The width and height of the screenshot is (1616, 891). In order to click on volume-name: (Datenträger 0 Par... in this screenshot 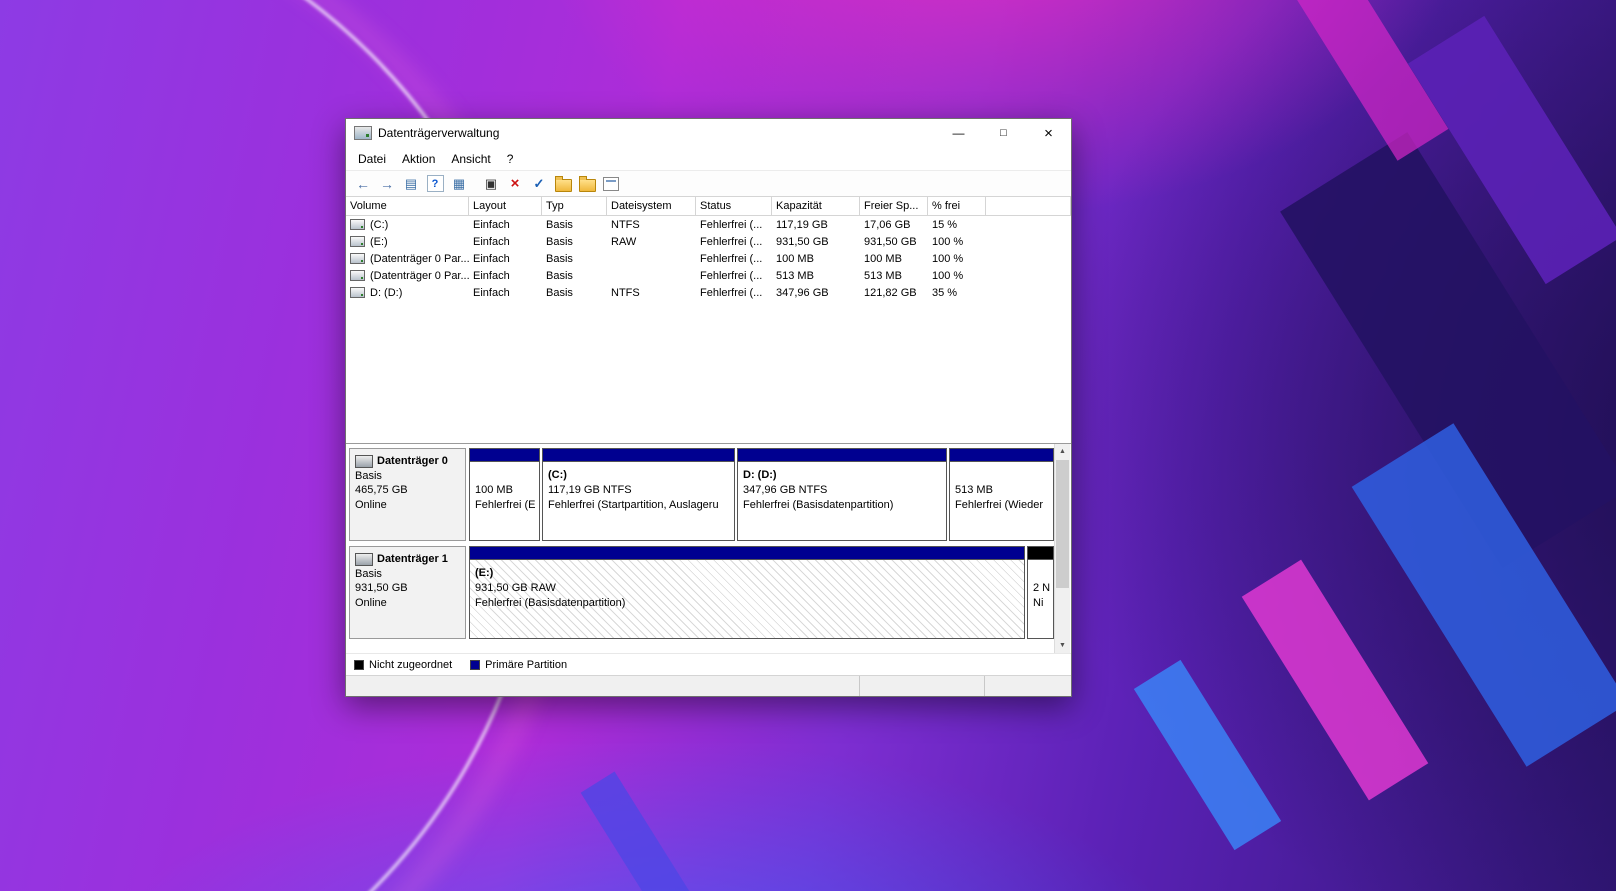, I will do `click(419, 258)`.